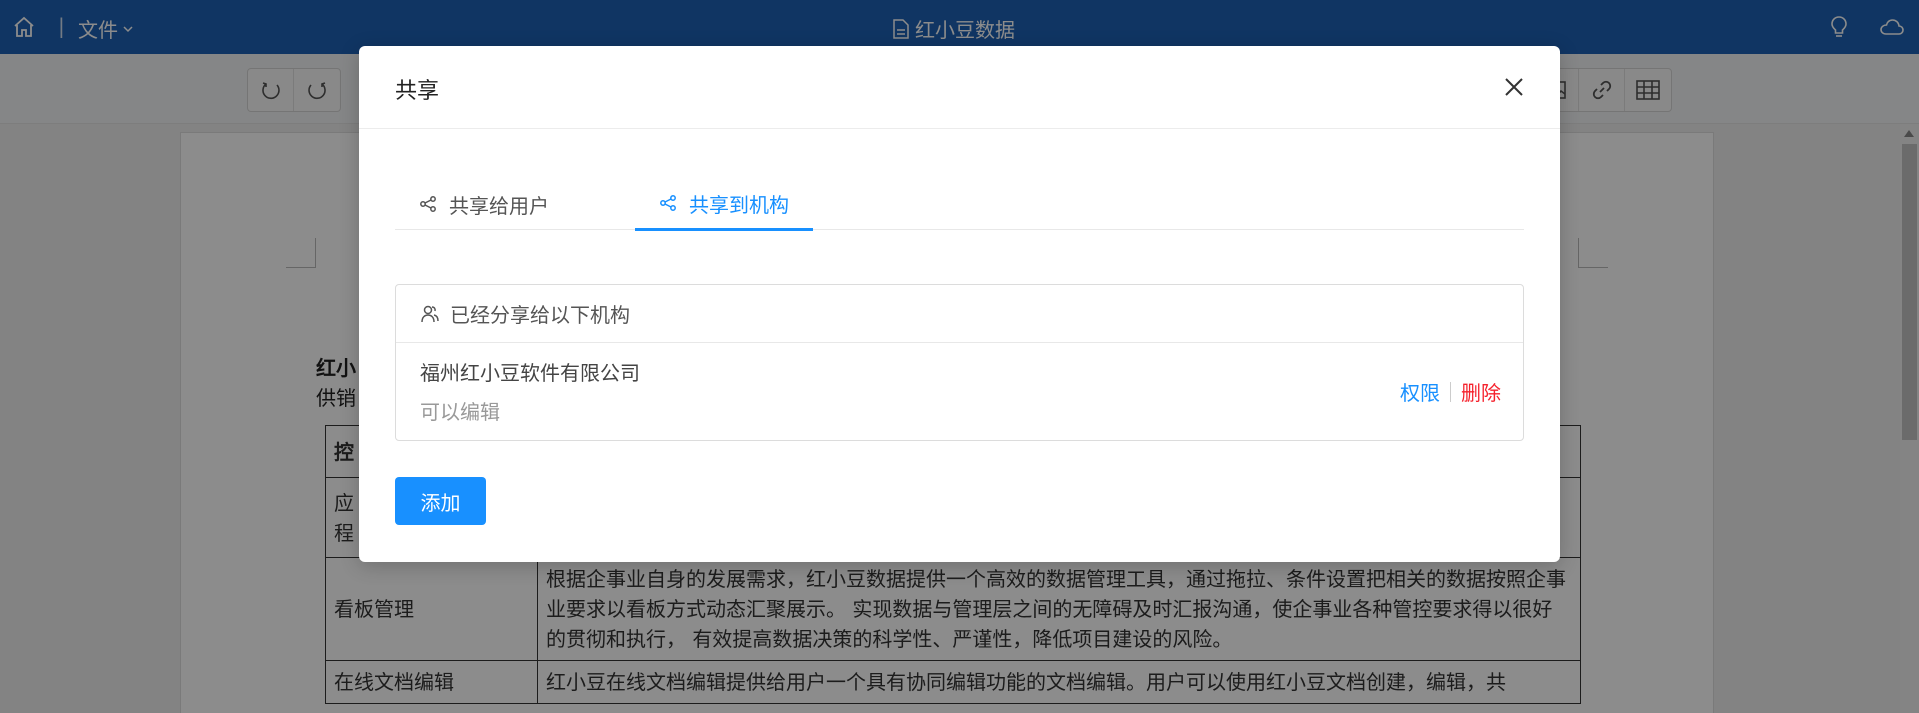 Image resolution: width=1919 pixels, height=713 pixels. I want to click on dialog-title: 共享, so click(417, 91).